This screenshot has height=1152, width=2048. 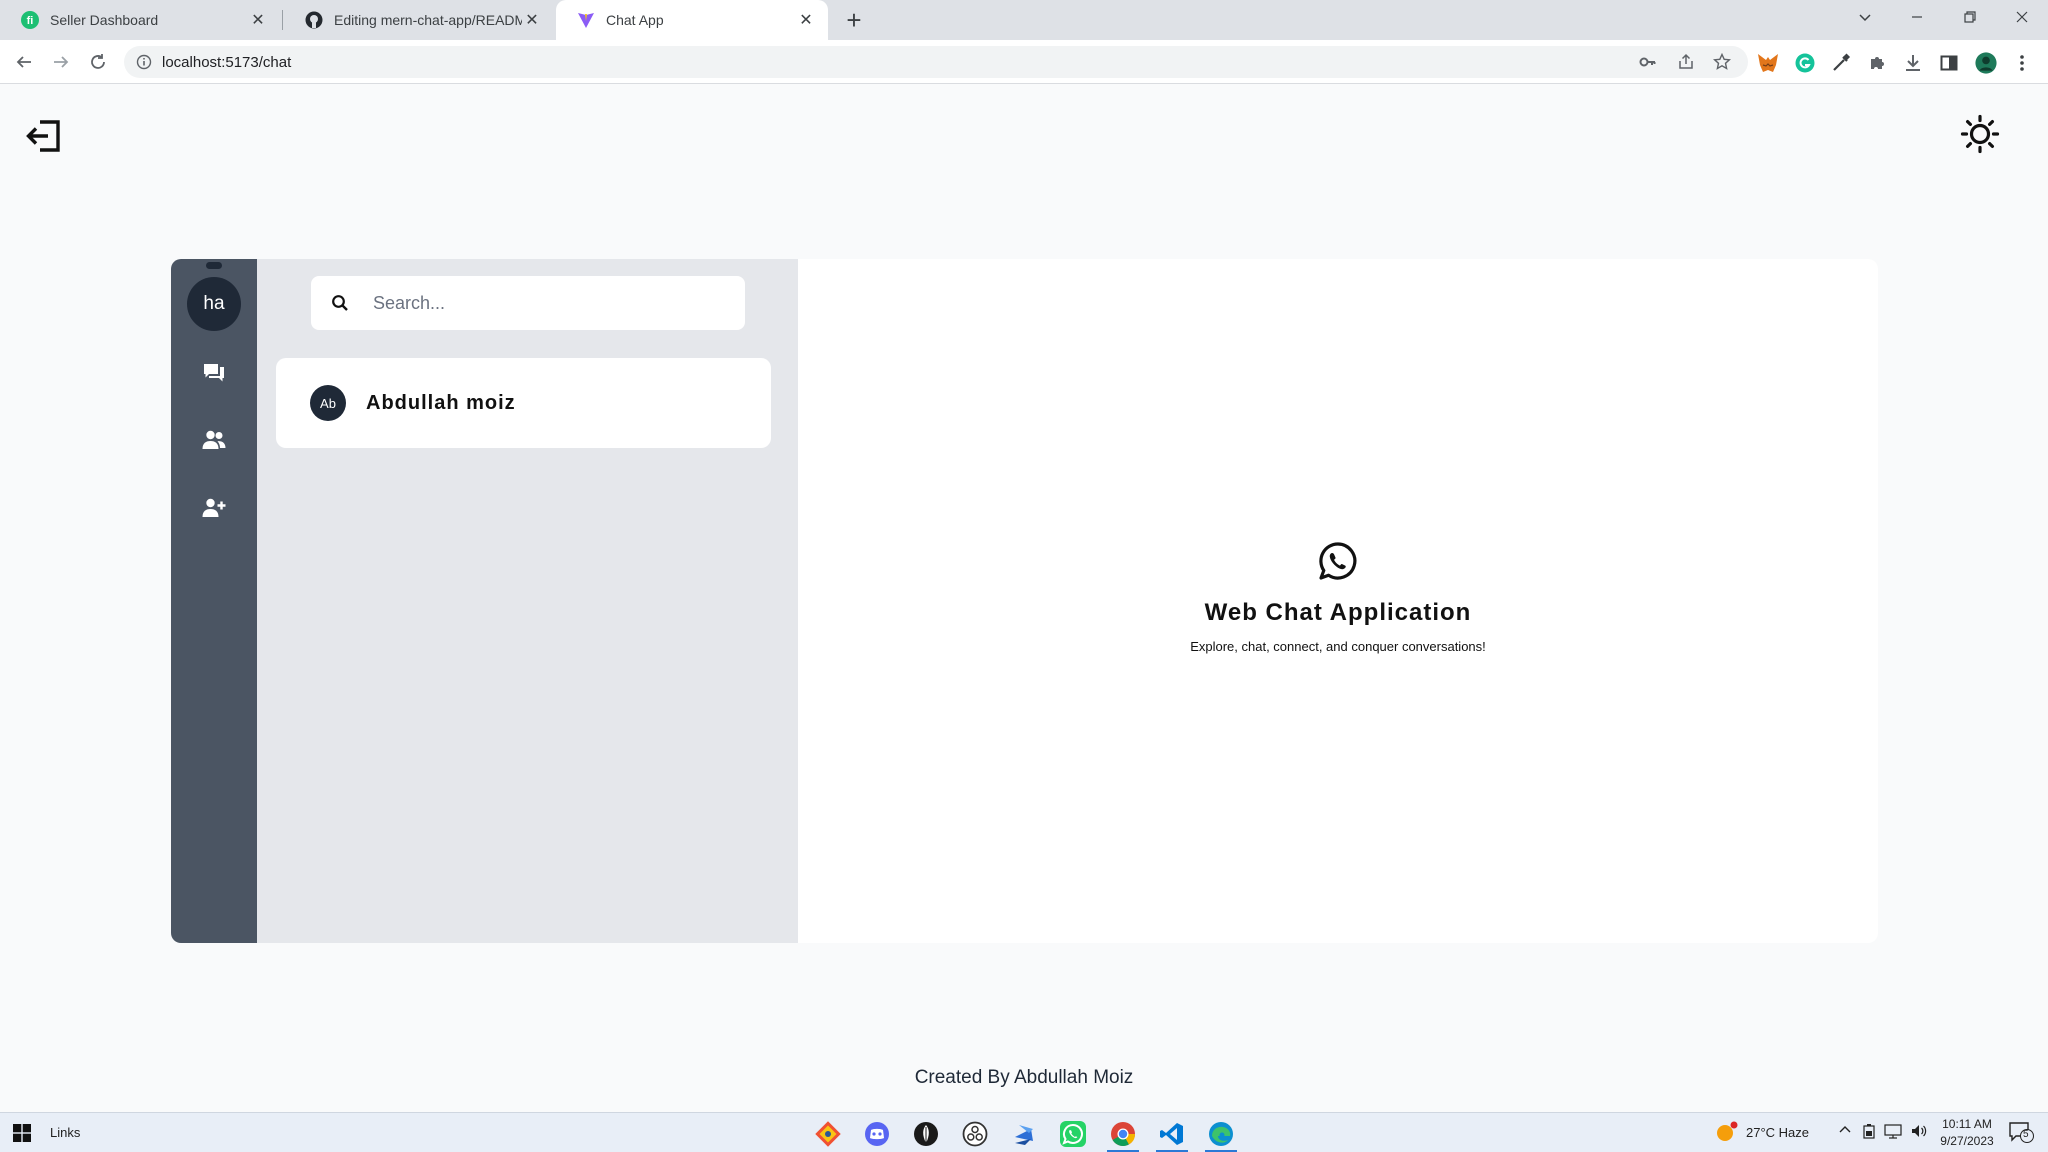 I want to click on git-app-icon, so click(x=828, y=1134).